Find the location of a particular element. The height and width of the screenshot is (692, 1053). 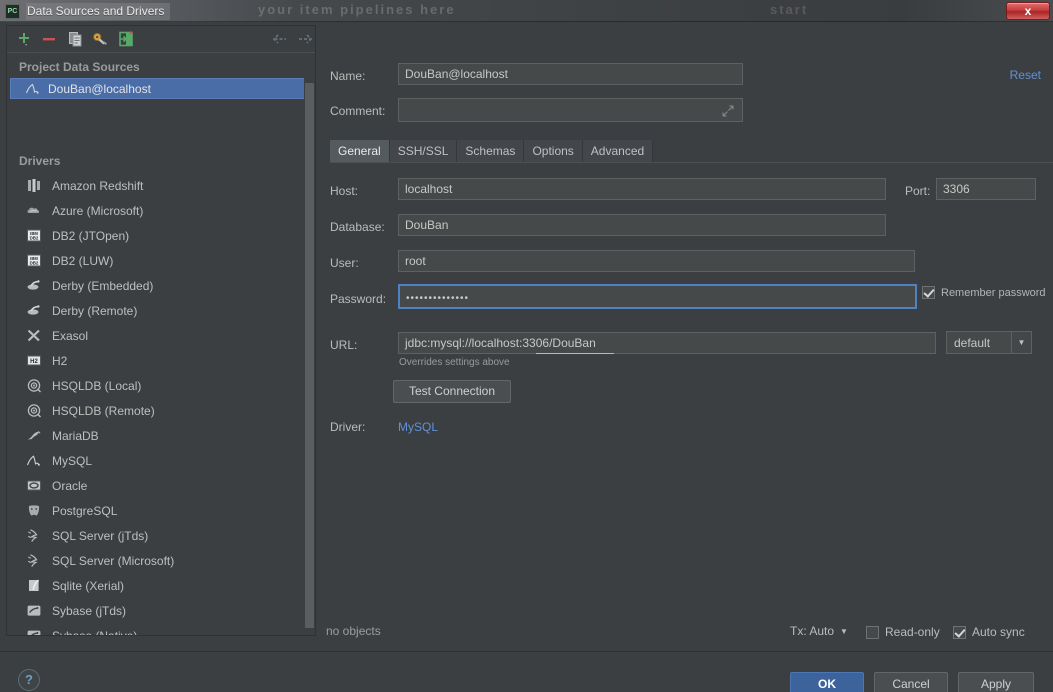

redshift-icon is located at coordinates (34, 186).